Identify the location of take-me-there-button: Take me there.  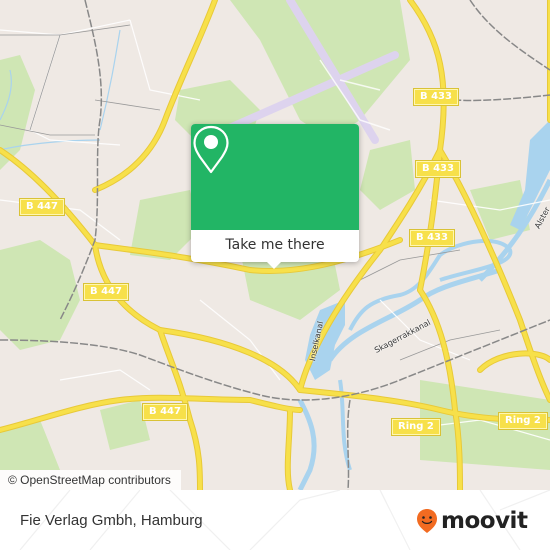
(275, 245).